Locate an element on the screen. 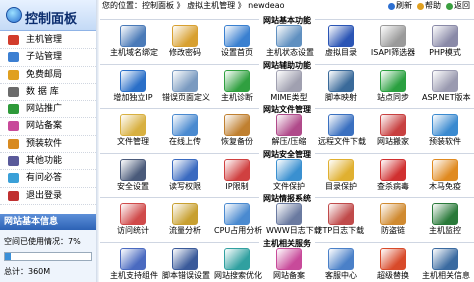 The width and height of the screenshot is (474, 282). function-button: 修改密码 is located at coordinates (185, 41).